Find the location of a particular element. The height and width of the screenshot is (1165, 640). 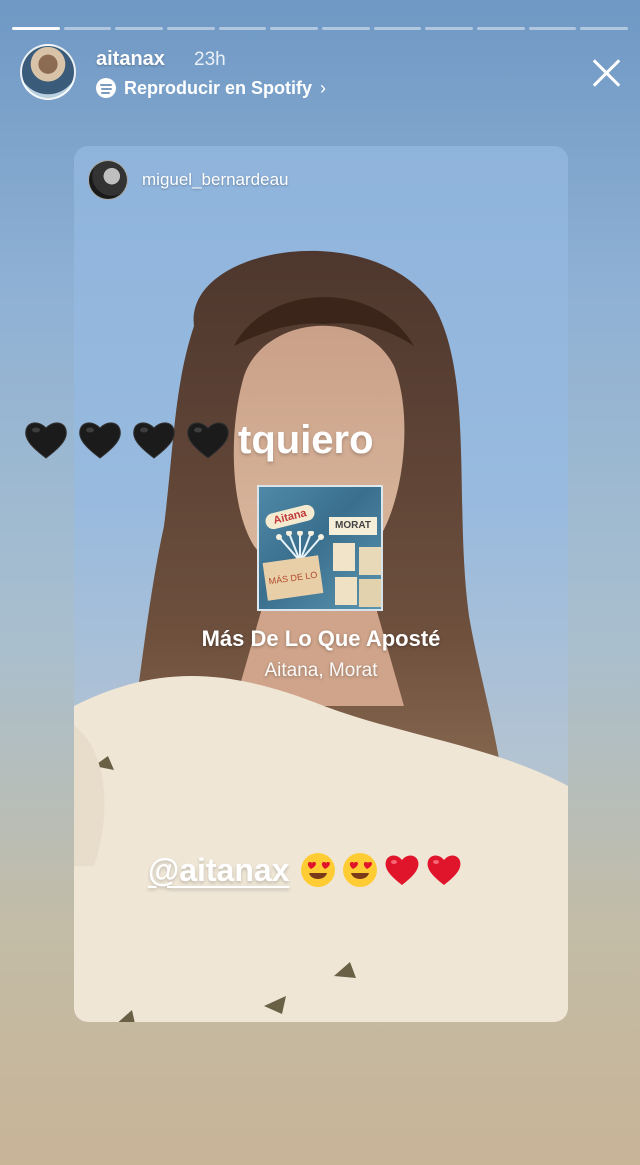

song-title: Más De Lo Que Aposté is located at coordinates (321, 639).